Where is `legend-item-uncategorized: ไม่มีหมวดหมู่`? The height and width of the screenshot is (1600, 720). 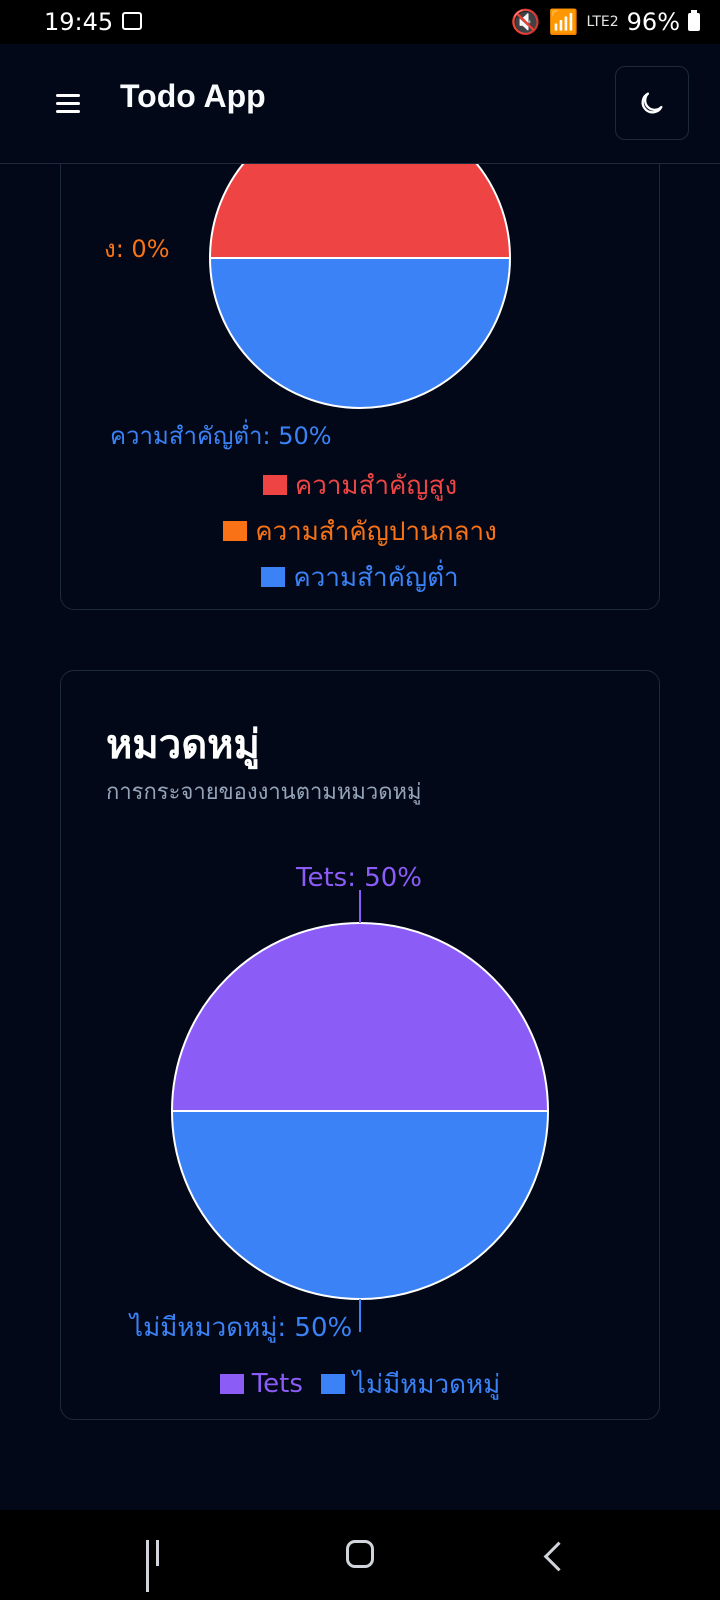
legend-item-uncategorized: ไม่มีหมวดหมู่ is located at coordinates (410, 1384).